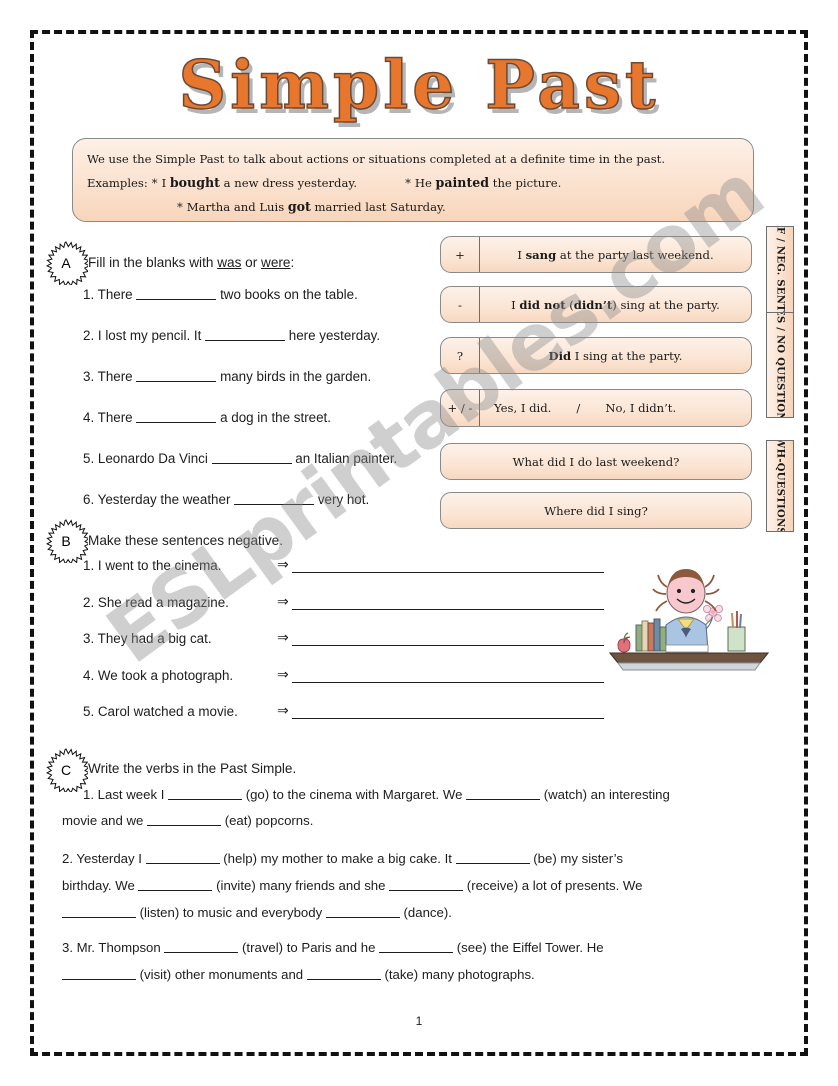 The width and height of the screenshot is (838, 1086). Describe the element at coordinates (292, 262) in the screenshot. I see `section-a-heading-post: :` at that location.